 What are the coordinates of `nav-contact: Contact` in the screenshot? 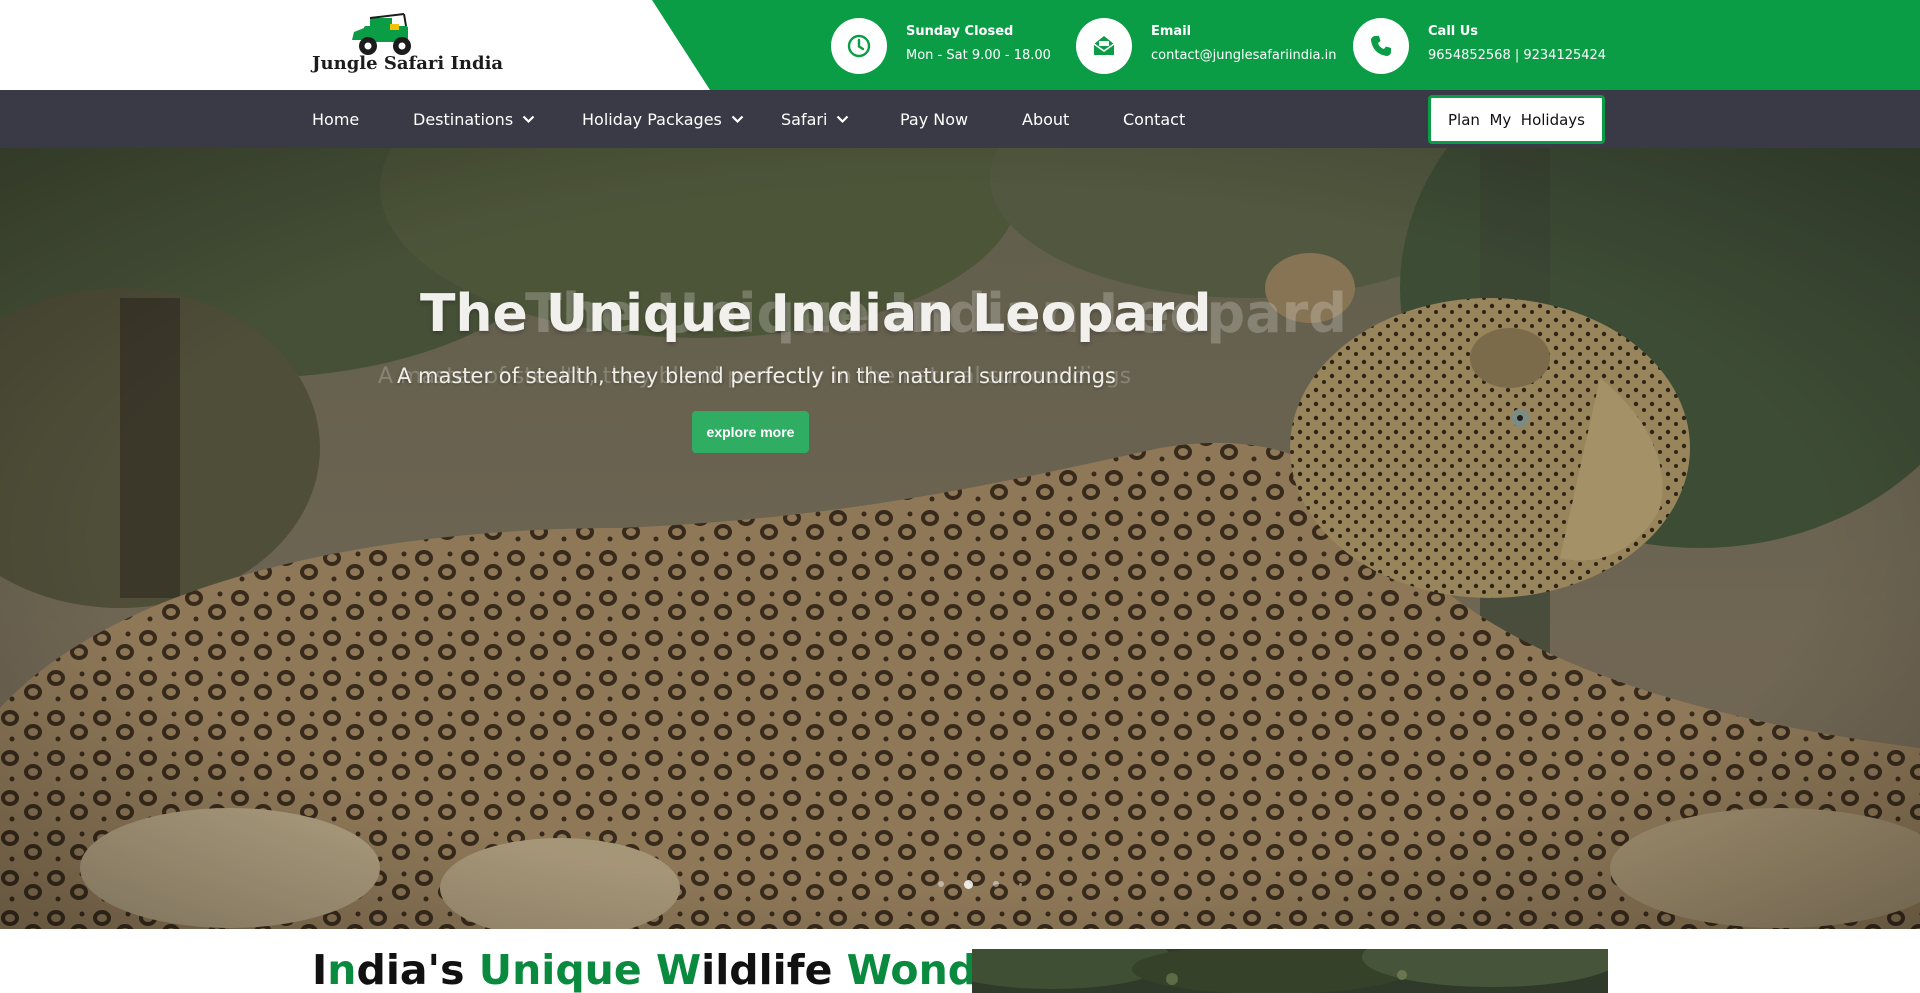 It's located at (1154, 119).